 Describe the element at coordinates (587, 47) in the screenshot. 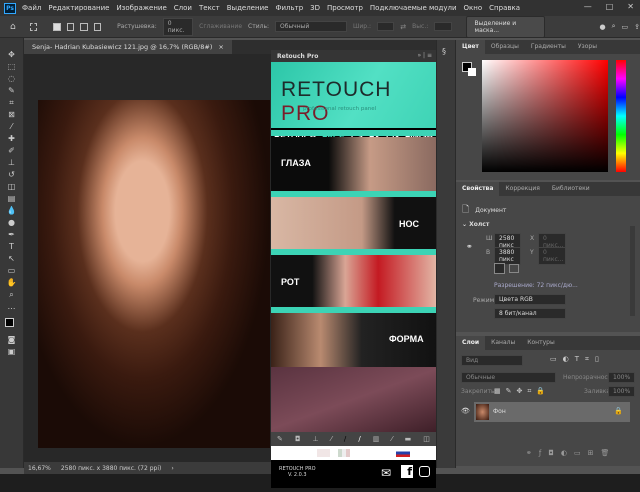

I see `tab-patterns: Узоры` at that location.